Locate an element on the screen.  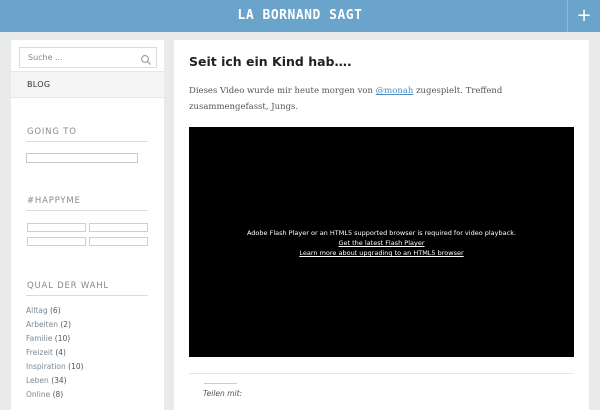
category-link: Inspiration is located at coordinates (46, 366).